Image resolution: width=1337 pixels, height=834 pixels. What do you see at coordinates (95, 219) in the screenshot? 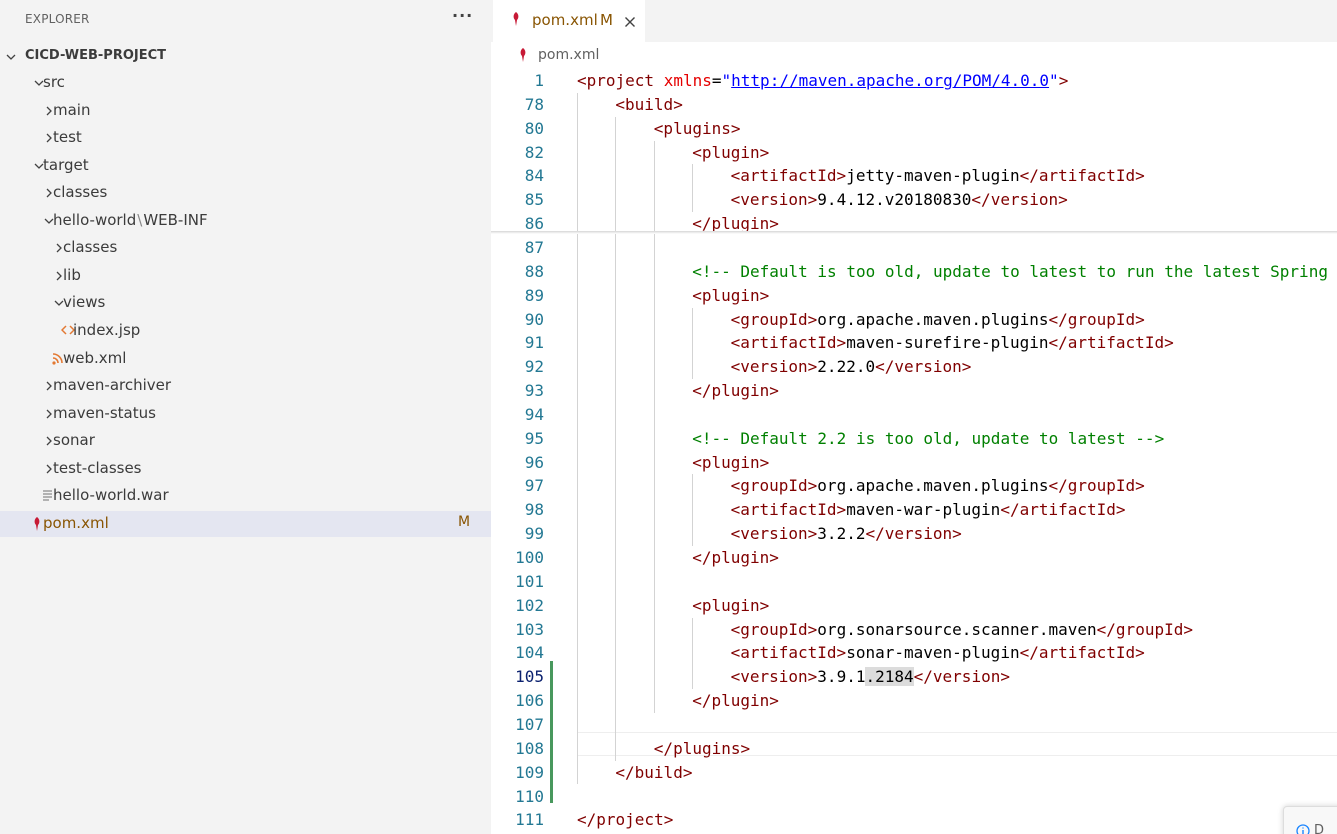
I see `tree-item-name: hello-world` at bounding box center [95, 219].